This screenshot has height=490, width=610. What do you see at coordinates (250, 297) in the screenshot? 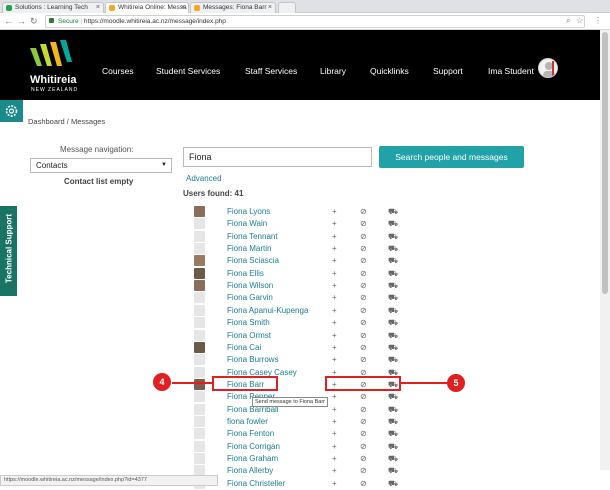
I see `user-name-link: Fiona Garvin` at bounding box center [250, 297].